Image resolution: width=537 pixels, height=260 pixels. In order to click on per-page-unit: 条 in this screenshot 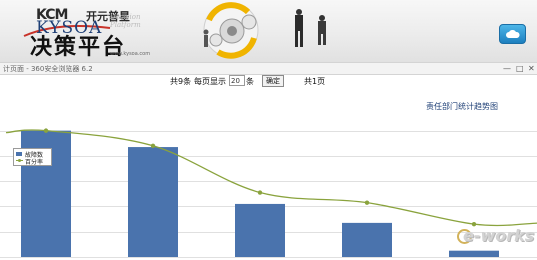, I will do `click(250, 81)`.